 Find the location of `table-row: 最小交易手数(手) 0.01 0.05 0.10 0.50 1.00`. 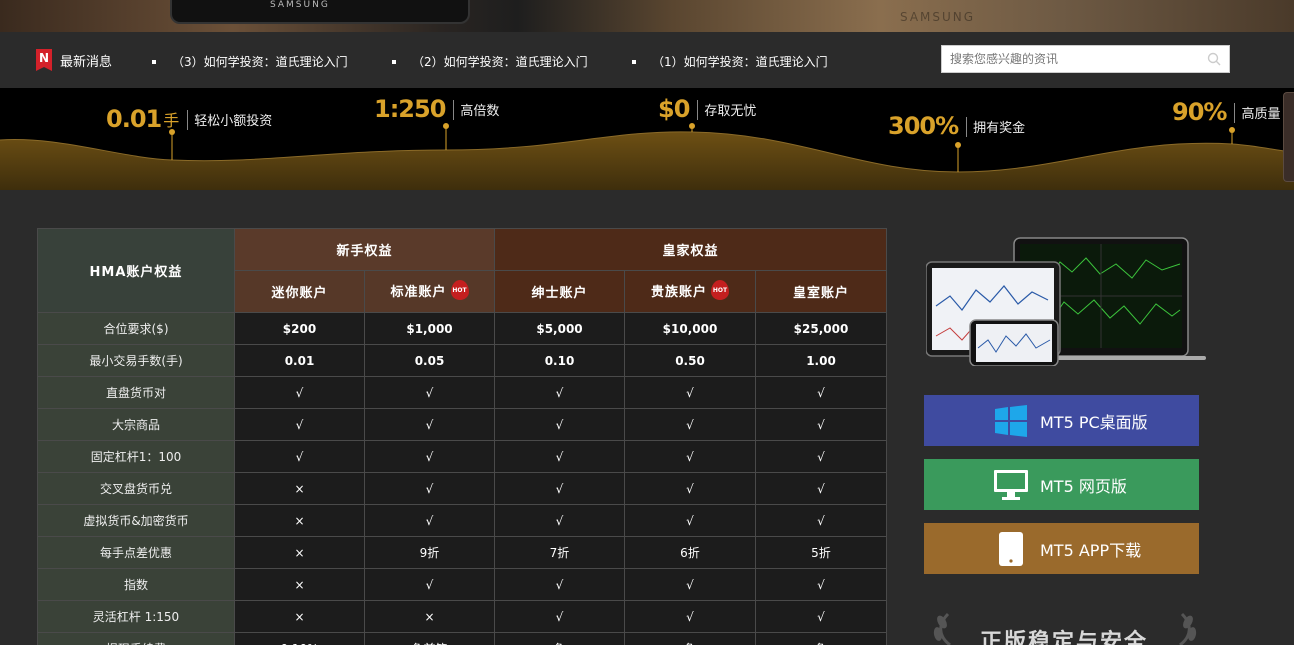

table-row: 最小交易手数(手) 0.01 0.05 0.10 0.50 1.00 is located at coordinates (462, 360).